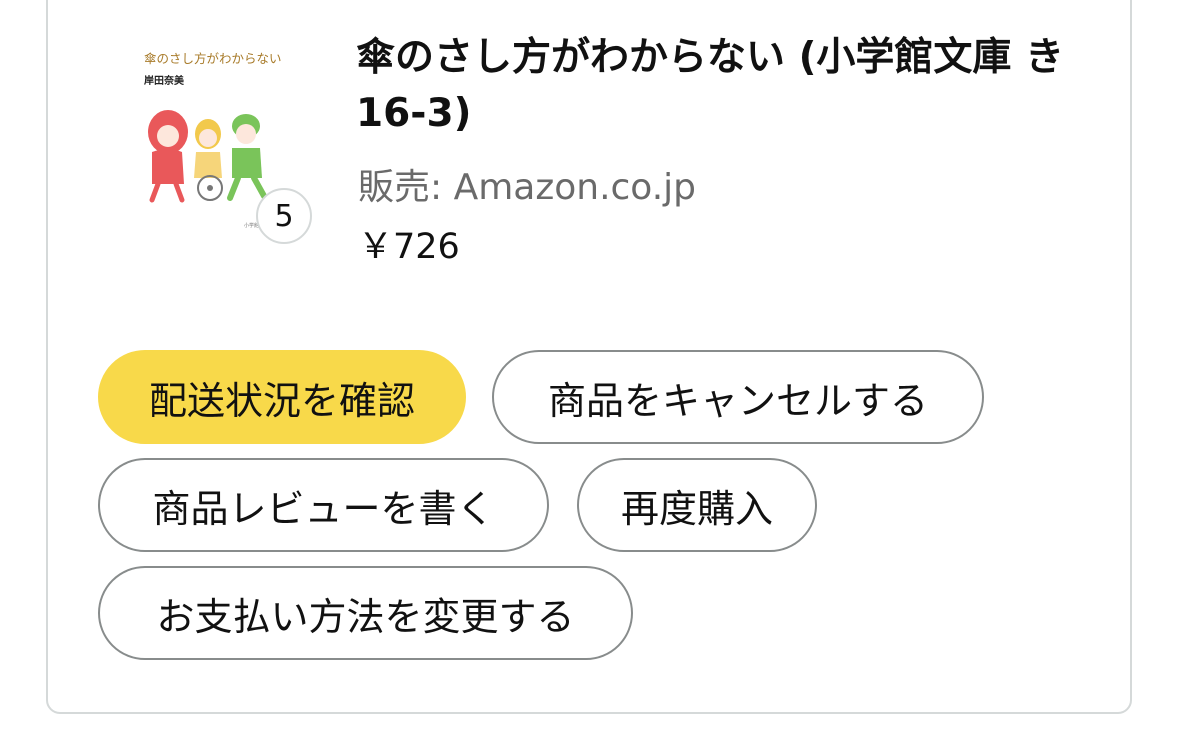 Image resolution: width=1179 pixels, height=750 pixels. Describe the element at coordinates (213, 58) in the screenshot. I see `cover-title: 傘のさし方がわからない` at that location.